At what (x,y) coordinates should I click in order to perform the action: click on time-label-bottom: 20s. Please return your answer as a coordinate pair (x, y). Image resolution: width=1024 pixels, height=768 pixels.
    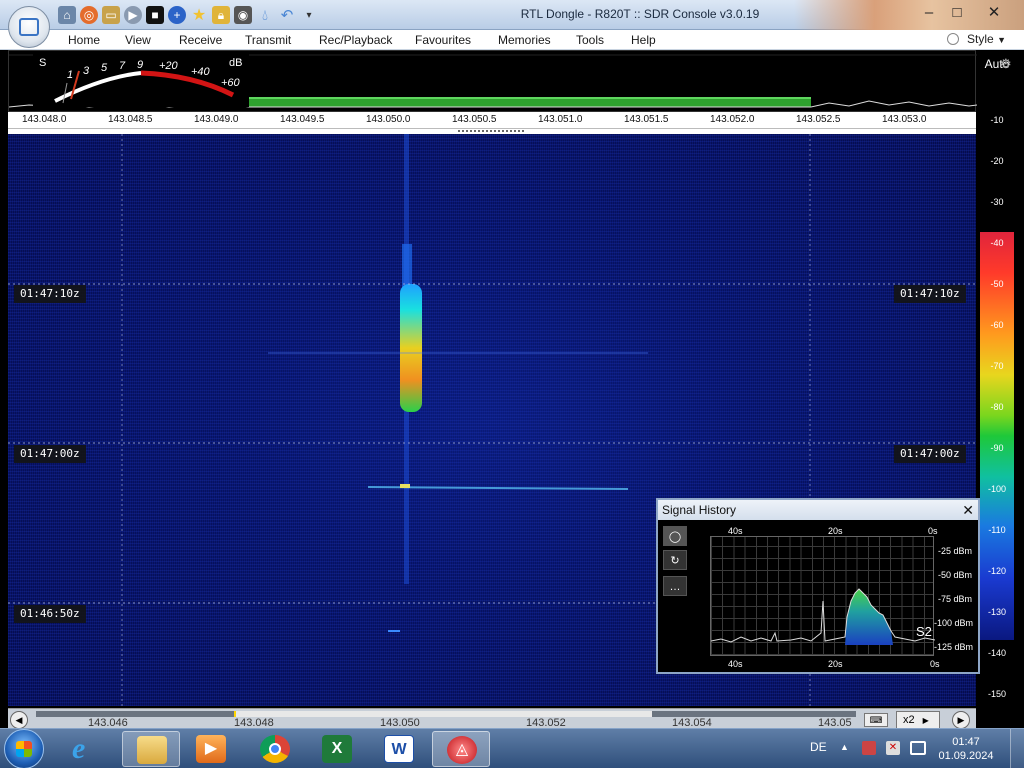
    Looking at the image, I should click on (835, 664).